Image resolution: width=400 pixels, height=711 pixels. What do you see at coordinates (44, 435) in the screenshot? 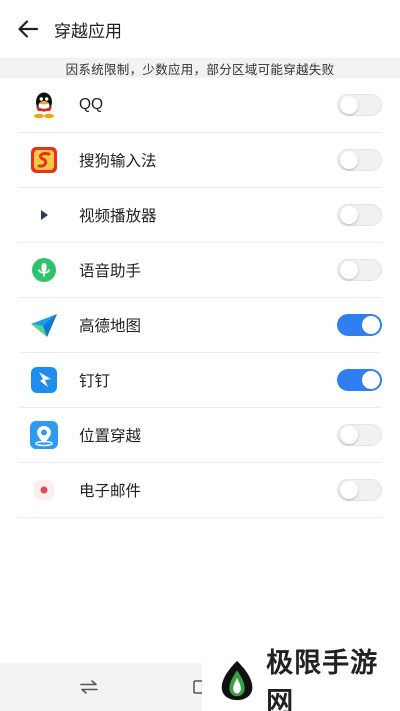
I see `location-icon` at bounding box center [44, 435].